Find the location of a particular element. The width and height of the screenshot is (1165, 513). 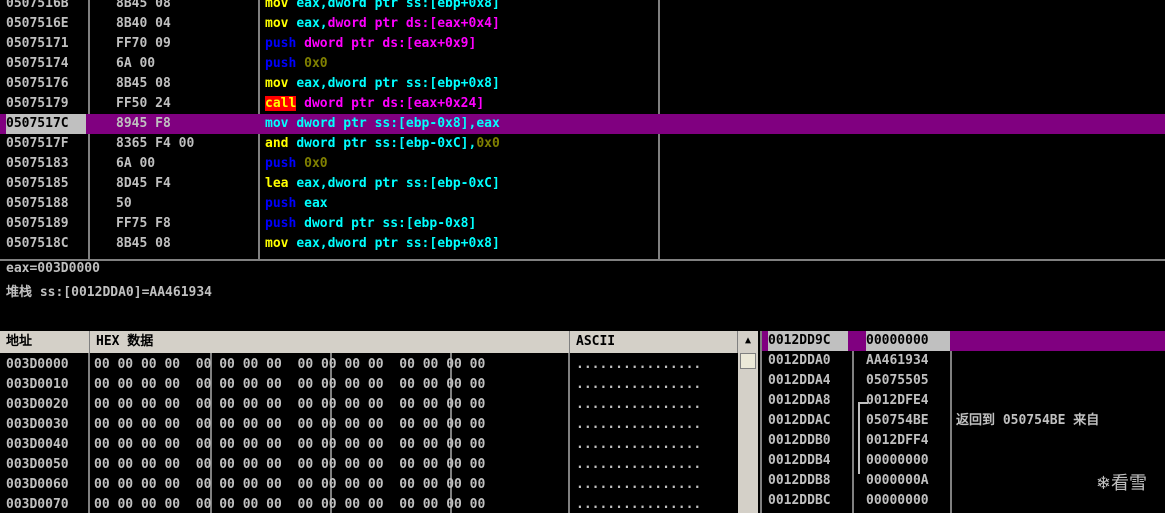

instruction-token: lea is located at coordinates (281, 183).